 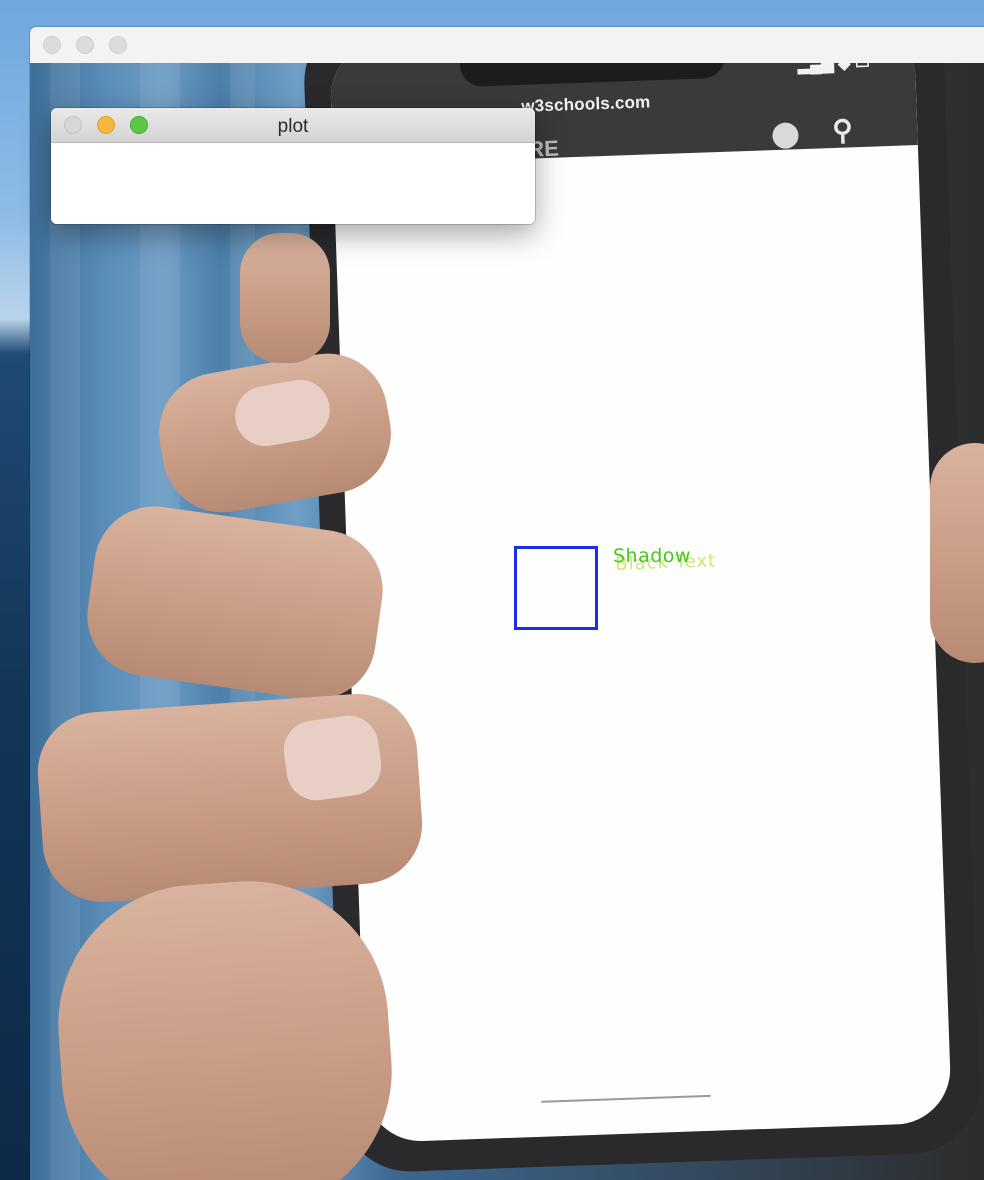 What do you see at coordinates (834, 69) in the screenshot?
I see `phone-status-icons: ▂▄▆ ◆ ▭` at bounding box center [834, 69].